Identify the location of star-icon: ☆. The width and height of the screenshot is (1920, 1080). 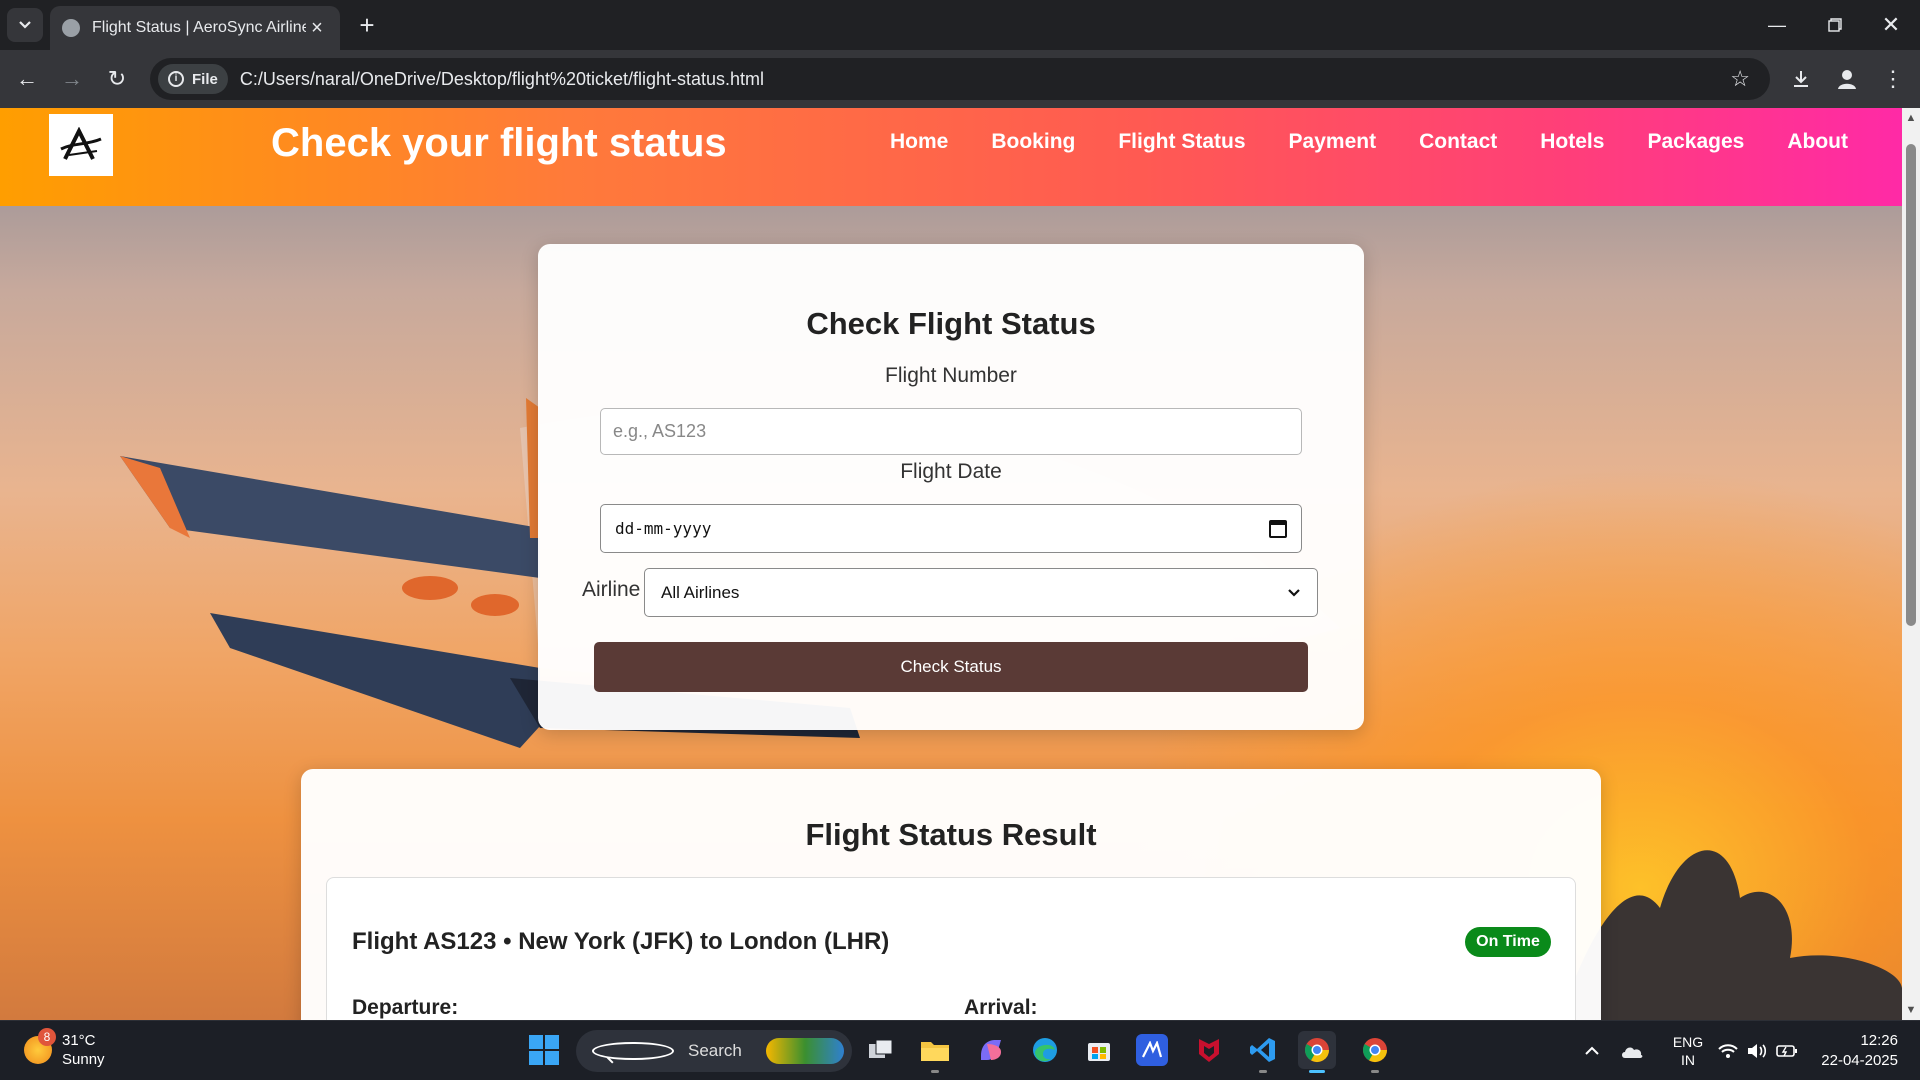
(1740, 79).